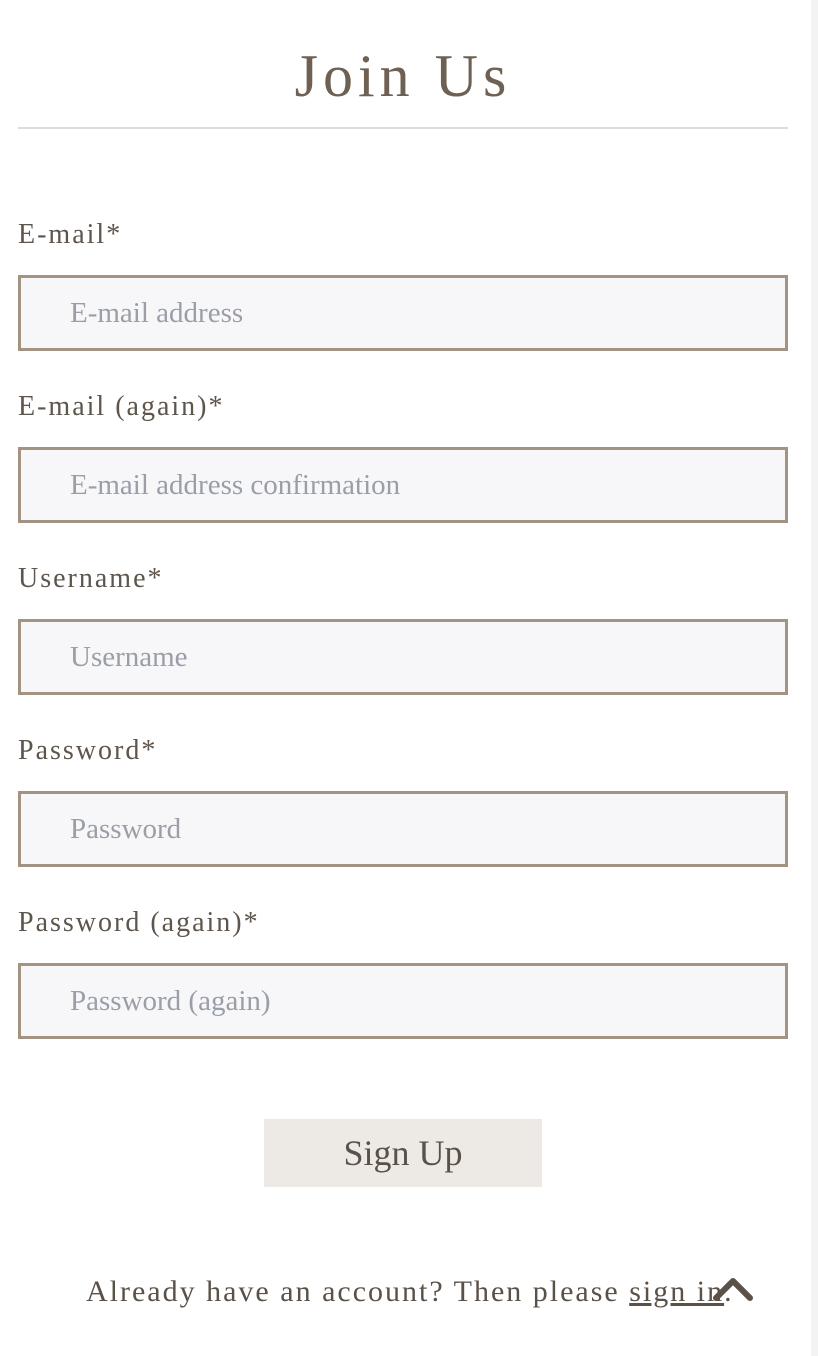  Describe the element at coordinates (91, 578) in the screenshot. I see `username-label: Username*` at that location.